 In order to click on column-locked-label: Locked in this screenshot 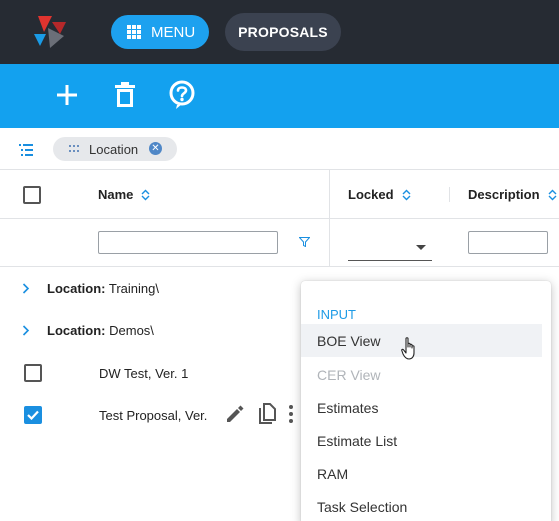, I will do `click(371, 194)`.